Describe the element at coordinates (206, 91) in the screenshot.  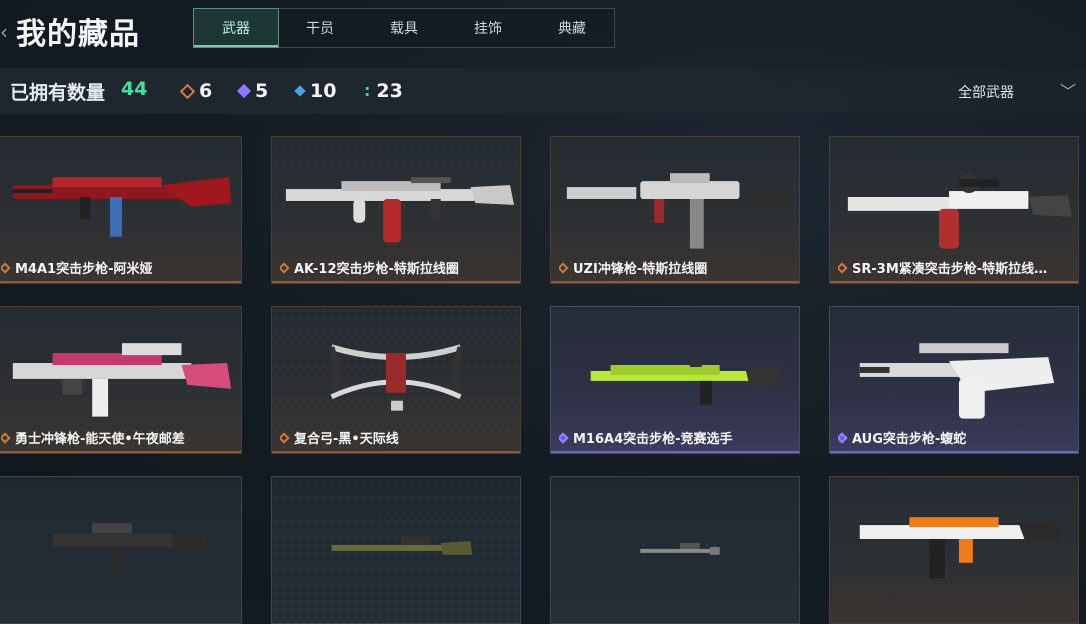
I see `rarity-count: 6` at that location.